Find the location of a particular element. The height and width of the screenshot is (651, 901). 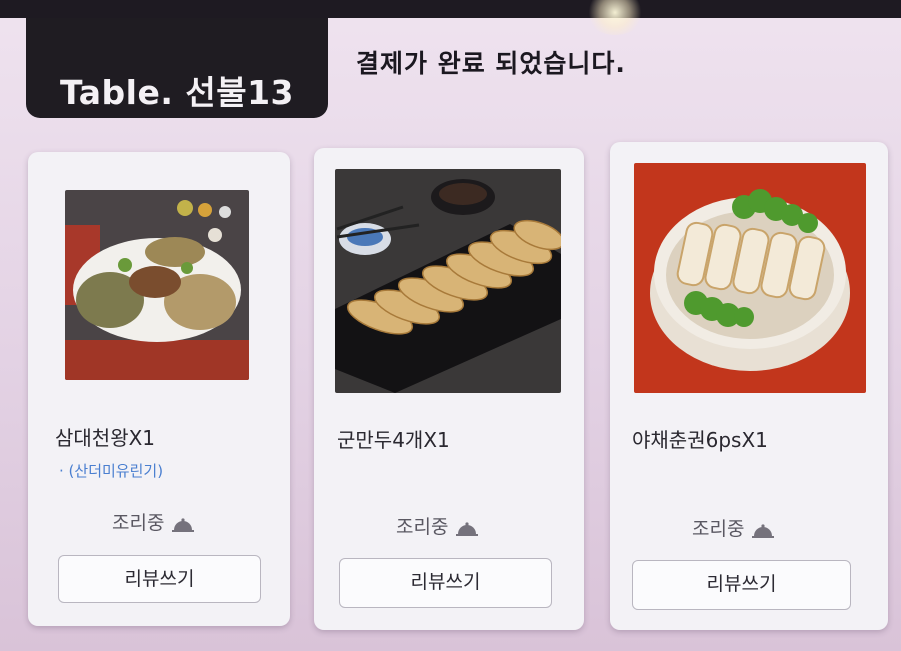

table-tab: Table. 선불13 is located at coordinates (177, 68).